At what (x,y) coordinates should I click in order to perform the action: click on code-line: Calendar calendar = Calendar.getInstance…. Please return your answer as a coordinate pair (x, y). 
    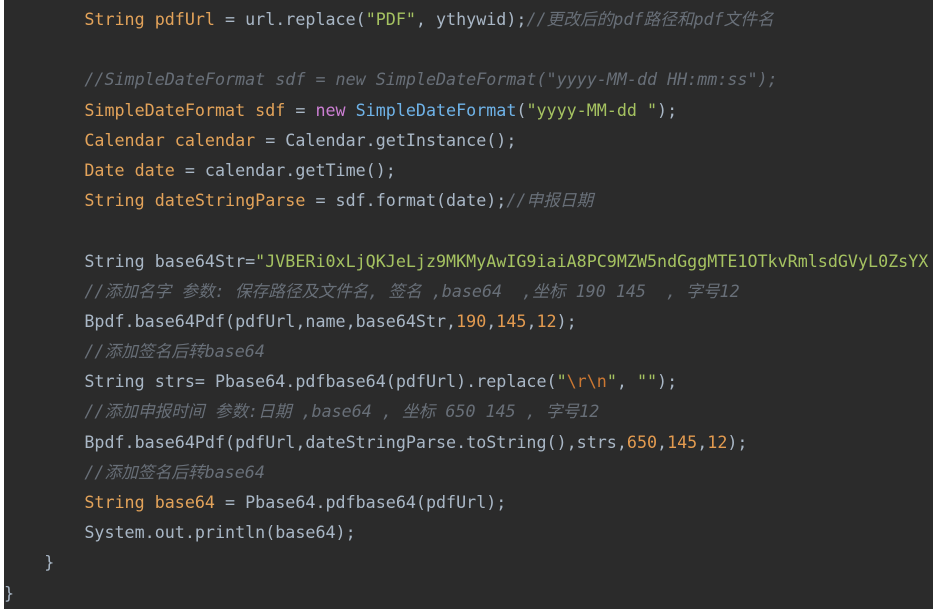
    Looking at the image, I should click on (466, 140).